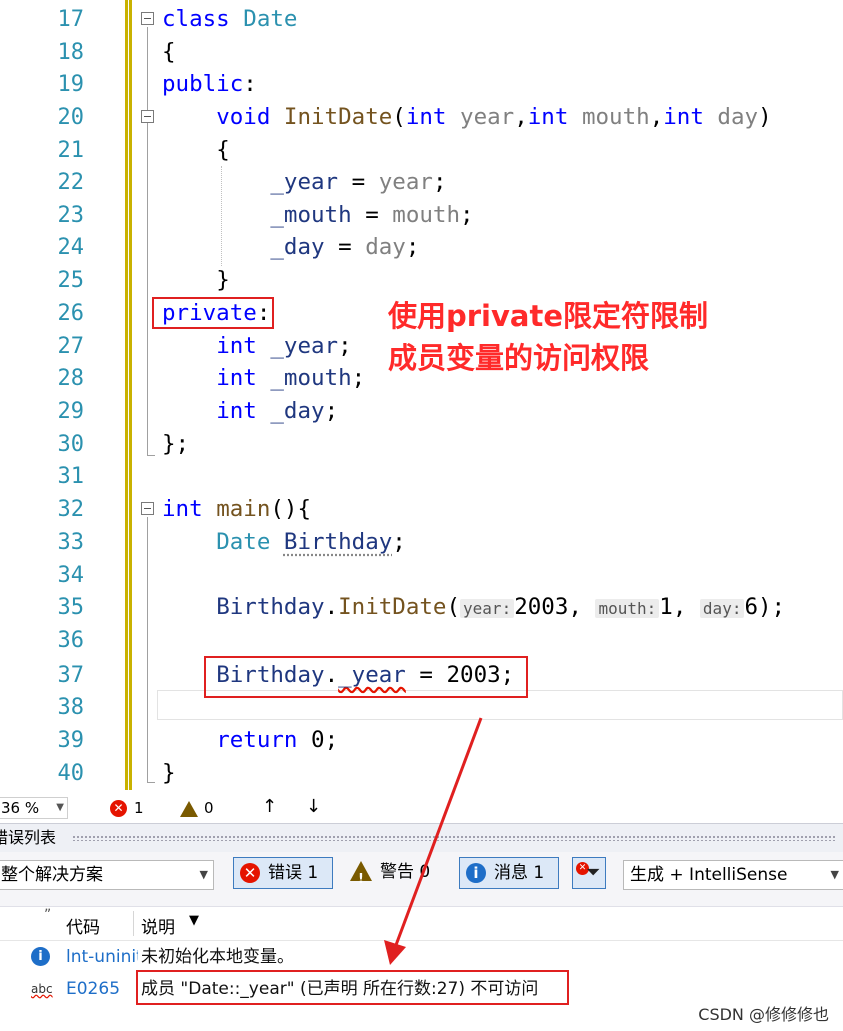 Image resolution: width=843 pixels, height=1031 pixels. I want to click on line-number: 21, so click(71, 150).